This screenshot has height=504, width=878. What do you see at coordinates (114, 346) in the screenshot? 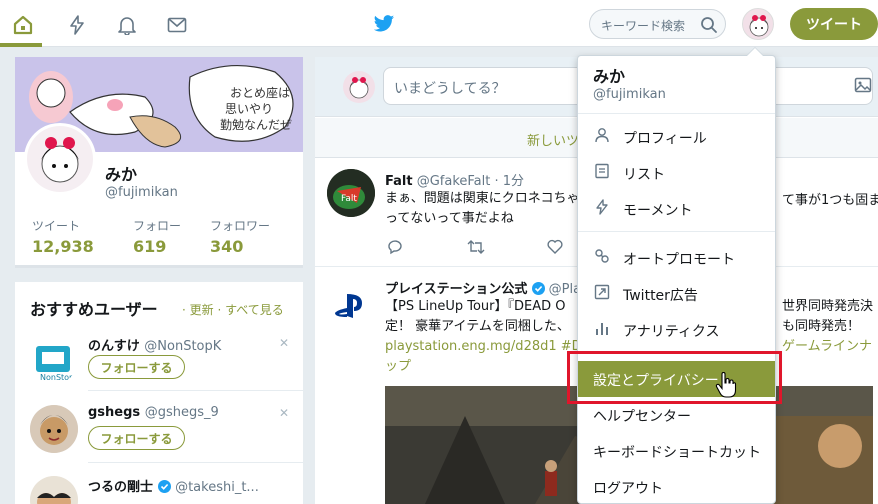
I see `user-name: のんすけ` at bounding box center [114, 346].